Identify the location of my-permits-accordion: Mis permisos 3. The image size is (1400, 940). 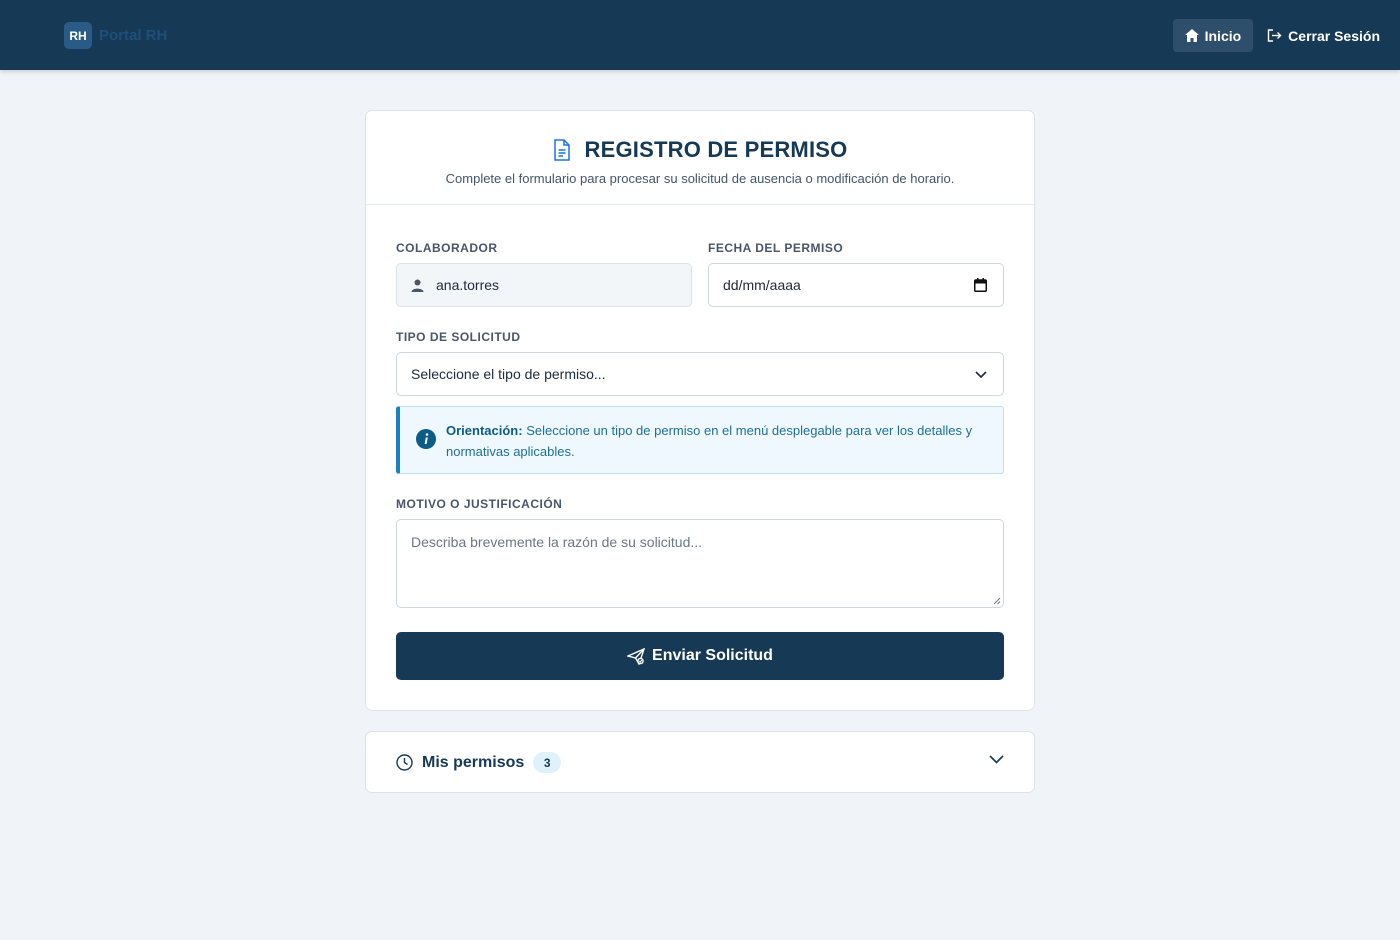
(700, 762).